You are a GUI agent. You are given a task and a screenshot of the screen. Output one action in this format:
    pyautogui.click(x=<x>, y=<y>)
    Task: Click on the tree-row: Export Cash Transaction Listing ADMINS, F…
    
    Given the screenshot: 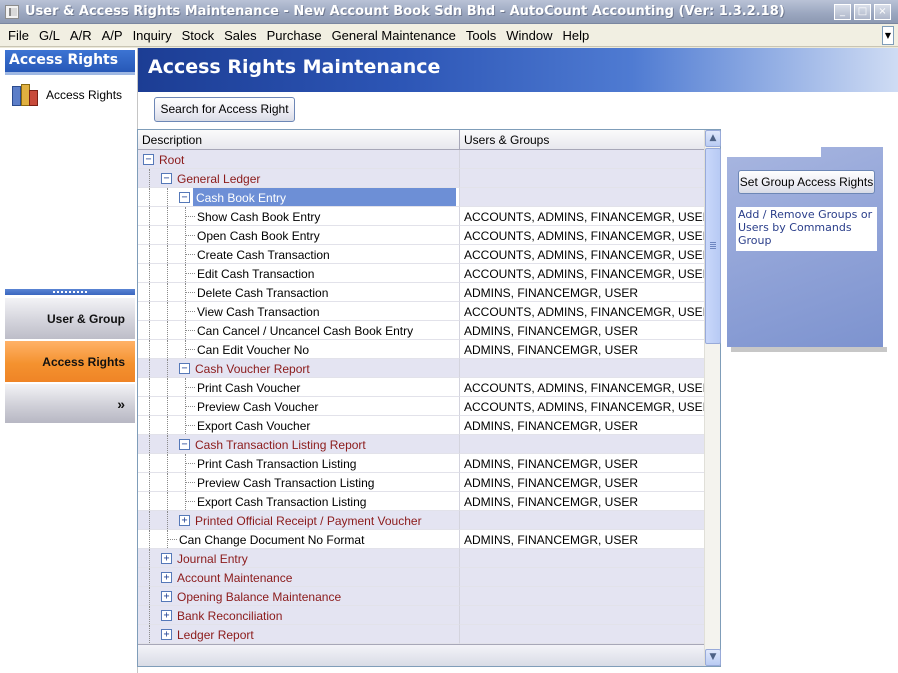 What is the action you would take?
    pyautogui.click(x=421, y=501)
    